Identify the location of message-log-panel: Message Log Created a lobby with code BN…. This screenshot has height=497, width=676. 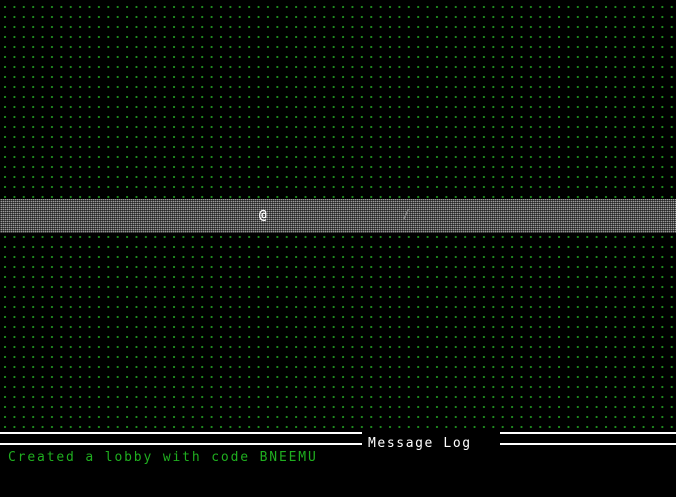
(338, 464).